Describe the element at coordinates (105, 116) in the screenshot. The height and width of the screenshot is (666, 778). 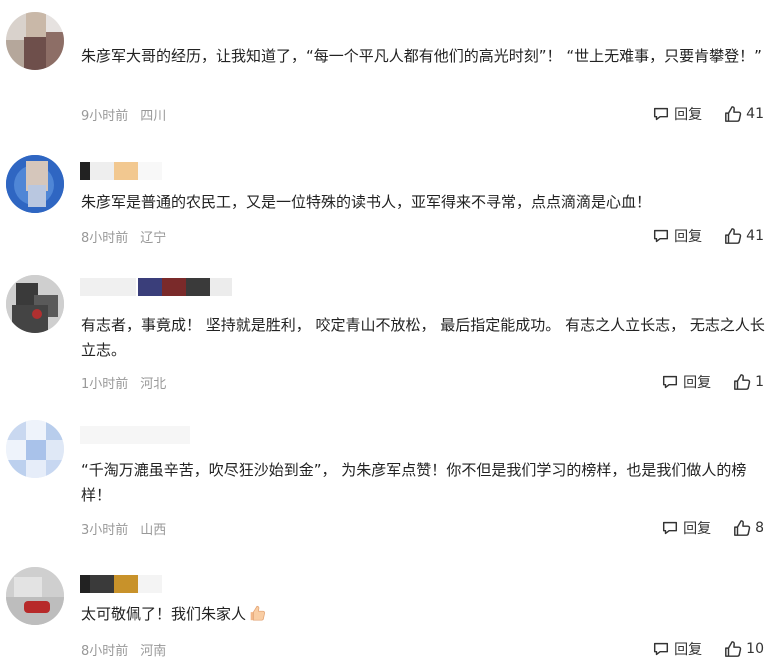
I see `comment-time: 9小时前` at that location.